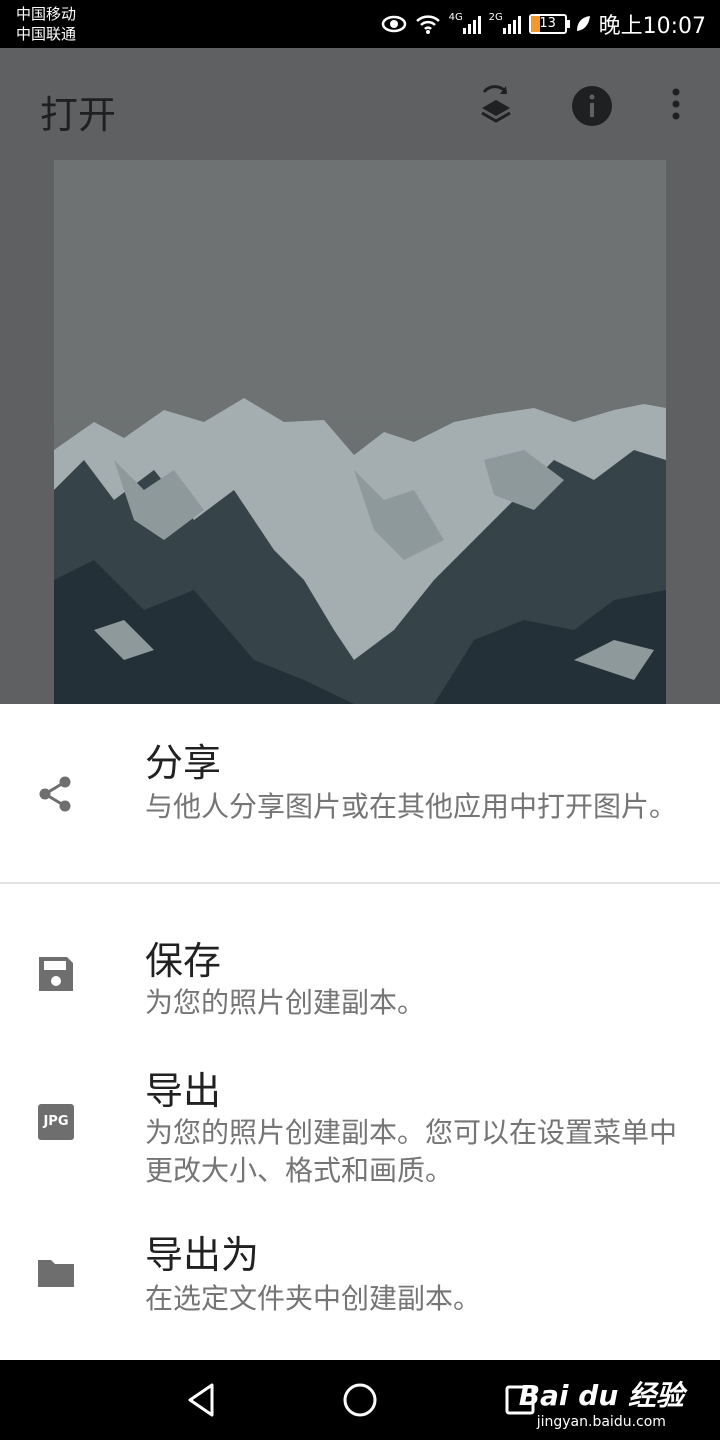 The width and height of the screenshot is (720, 1440). Describe the element at coordinates (78, 115) in the screenshot. I see `page-title: 打开` at that location.